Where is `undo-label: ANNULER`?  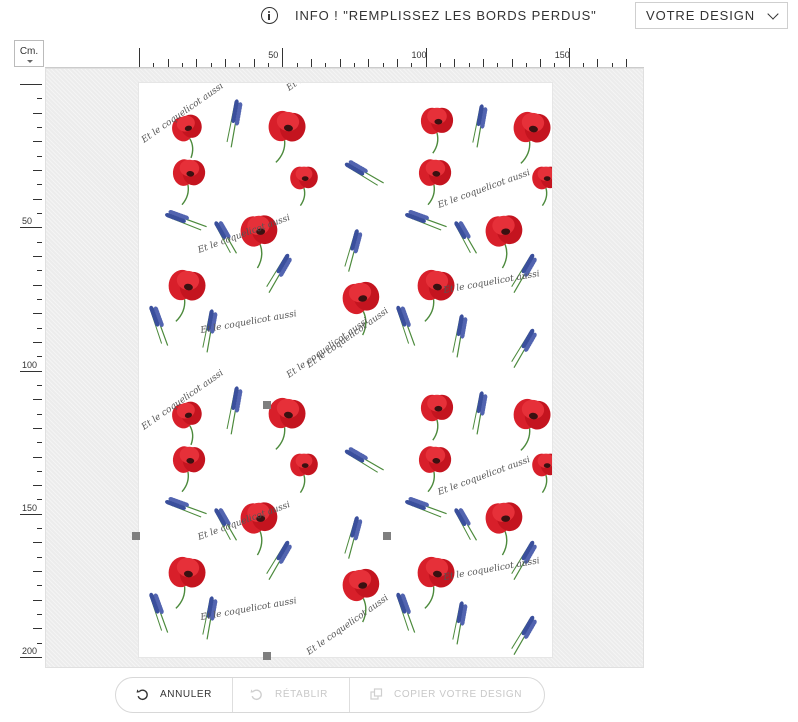
undo-label: ANNULER is located at coordinates (186, 694).